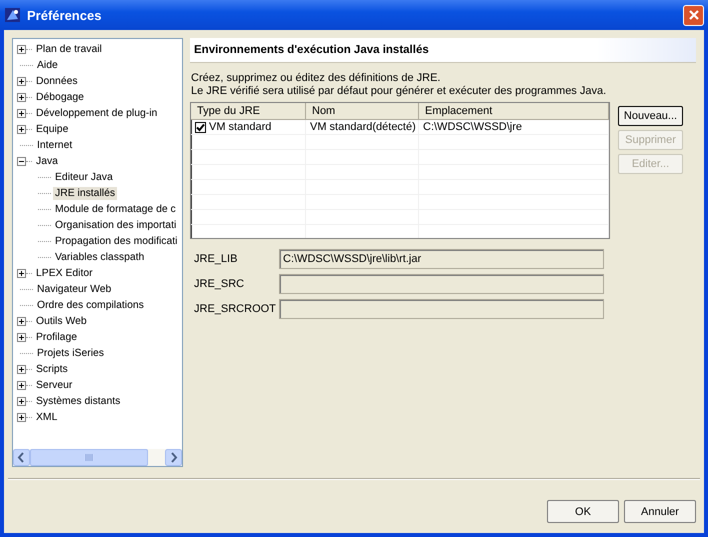  What do you see at coordinates (47, 417) in the screenshot?
I see `tree-item: XML` at bounding box center [47, 417].